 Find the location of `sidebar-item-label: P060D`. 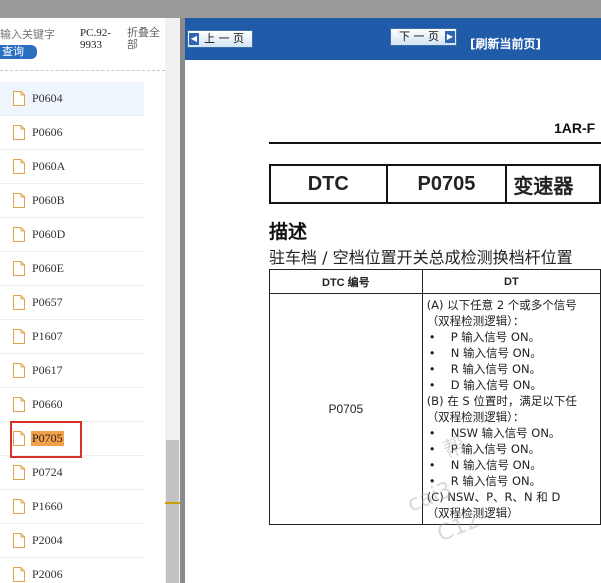

sidebar-item-label: P060D is located at coordinates (49, 234).